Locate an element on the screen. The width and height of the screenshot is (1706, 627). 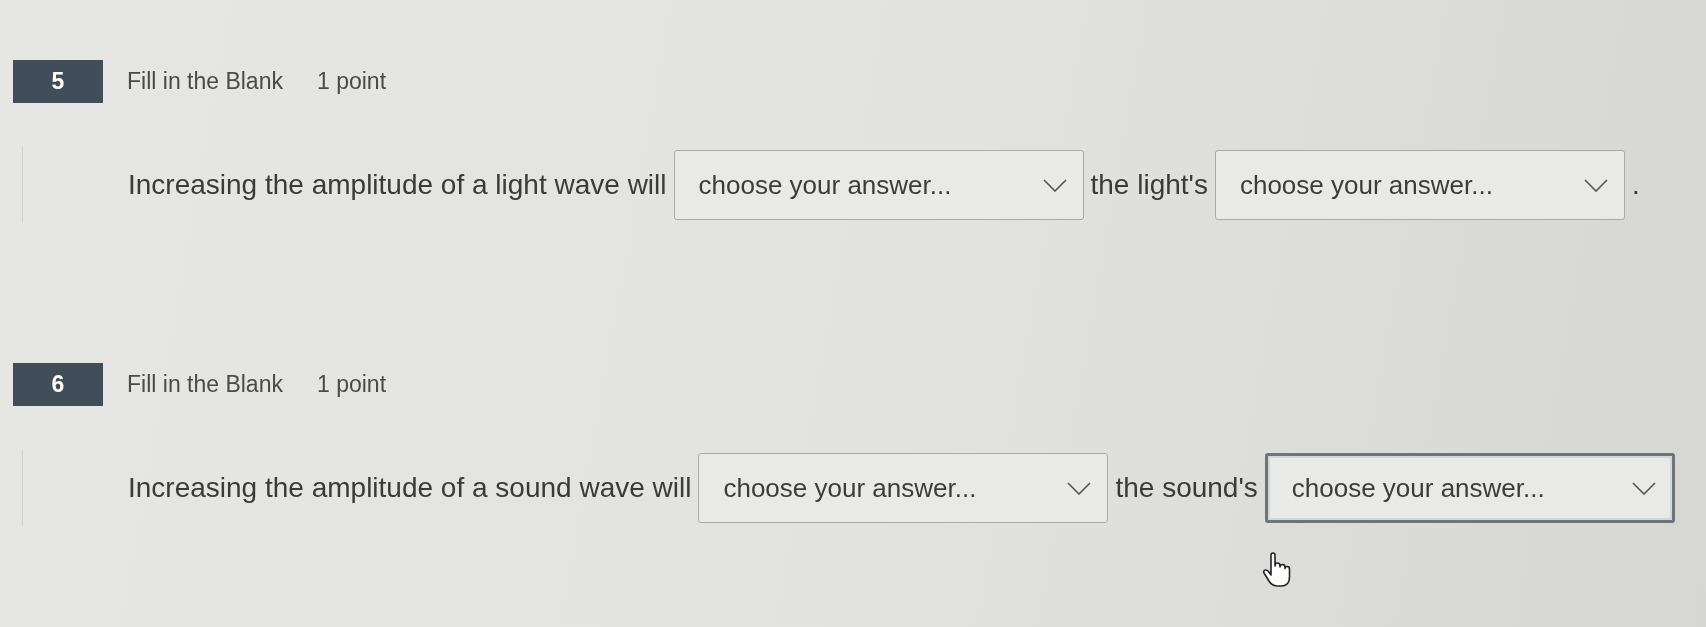
hand-pointer-icon is located at coordinates (1277, 570).